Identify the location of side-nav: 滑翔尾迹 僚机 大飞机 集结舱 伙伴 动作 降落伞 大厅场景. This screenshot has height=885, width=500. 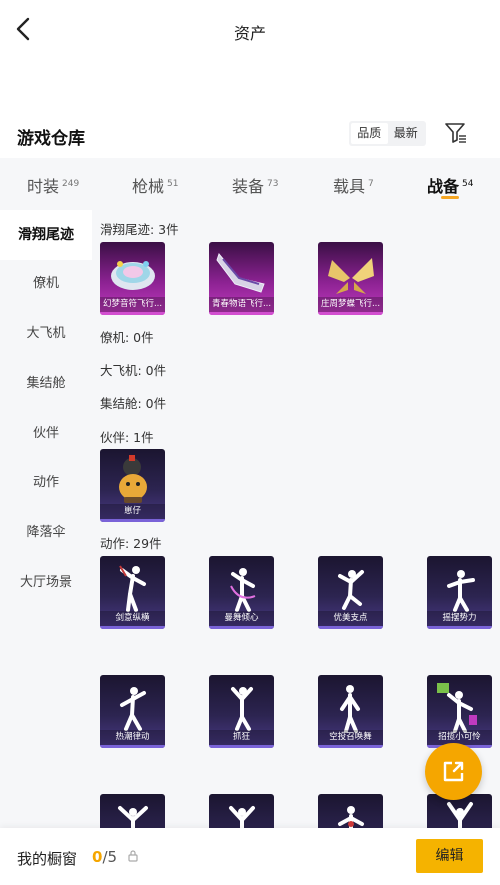
(46, 547).